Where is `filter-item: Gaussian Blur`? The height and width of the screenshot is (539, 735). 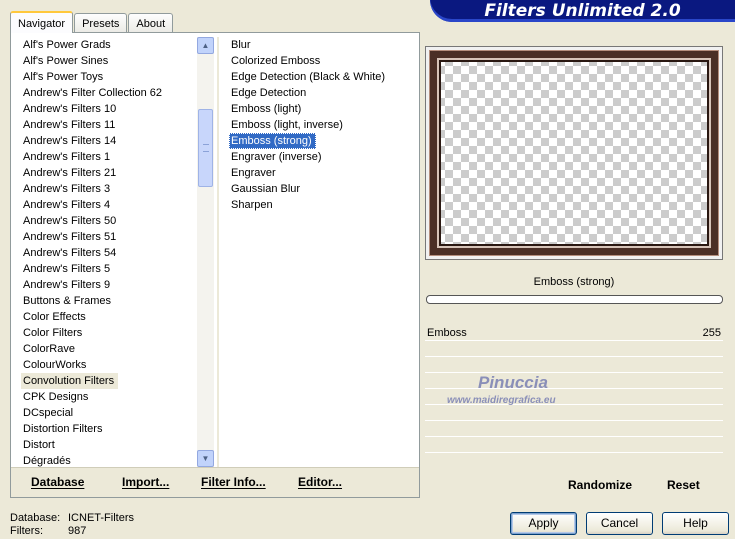
filter-item: Gaussian Blur is located at coordinates (321, 189).